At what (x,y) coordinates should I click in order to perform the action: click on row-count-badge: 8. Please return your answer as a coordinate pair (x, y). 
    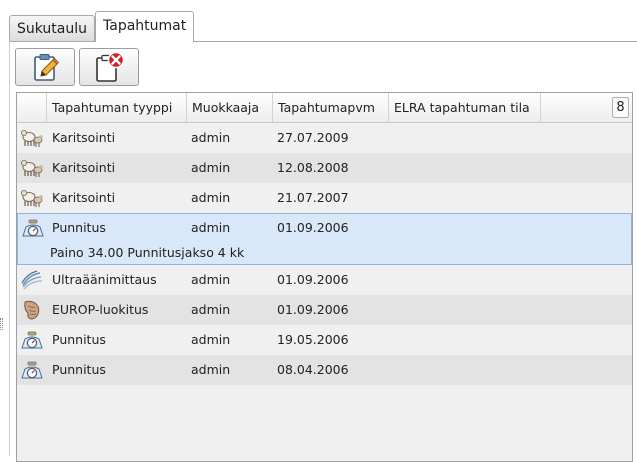
    Looking at the image, I should click on (620, 107).